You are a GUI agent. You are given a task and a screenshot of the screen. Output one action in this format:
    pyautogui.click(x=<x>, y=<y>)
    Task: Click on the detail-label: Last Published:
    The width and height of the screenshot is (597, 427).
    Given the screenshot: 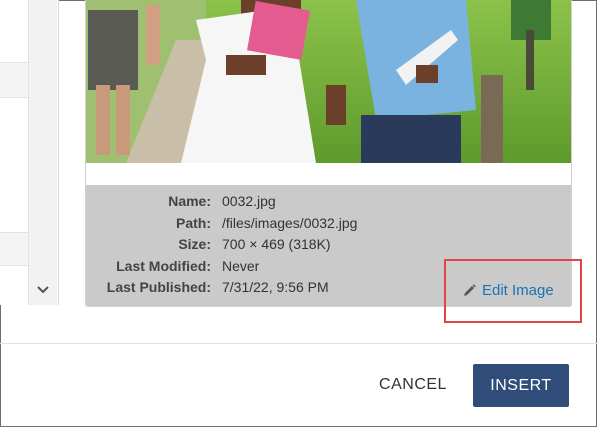 What is the action you would take?
    pyautogui.click(x=158, y=287)
    